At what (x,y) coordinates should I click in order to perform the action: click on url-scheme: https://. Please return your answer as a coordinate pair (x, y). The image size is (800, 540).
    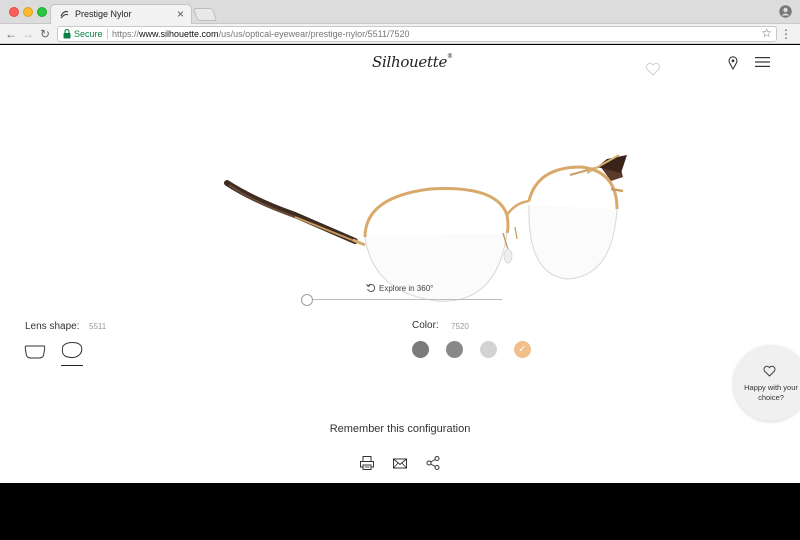
    Looking at the image, I should click on (126, 34).